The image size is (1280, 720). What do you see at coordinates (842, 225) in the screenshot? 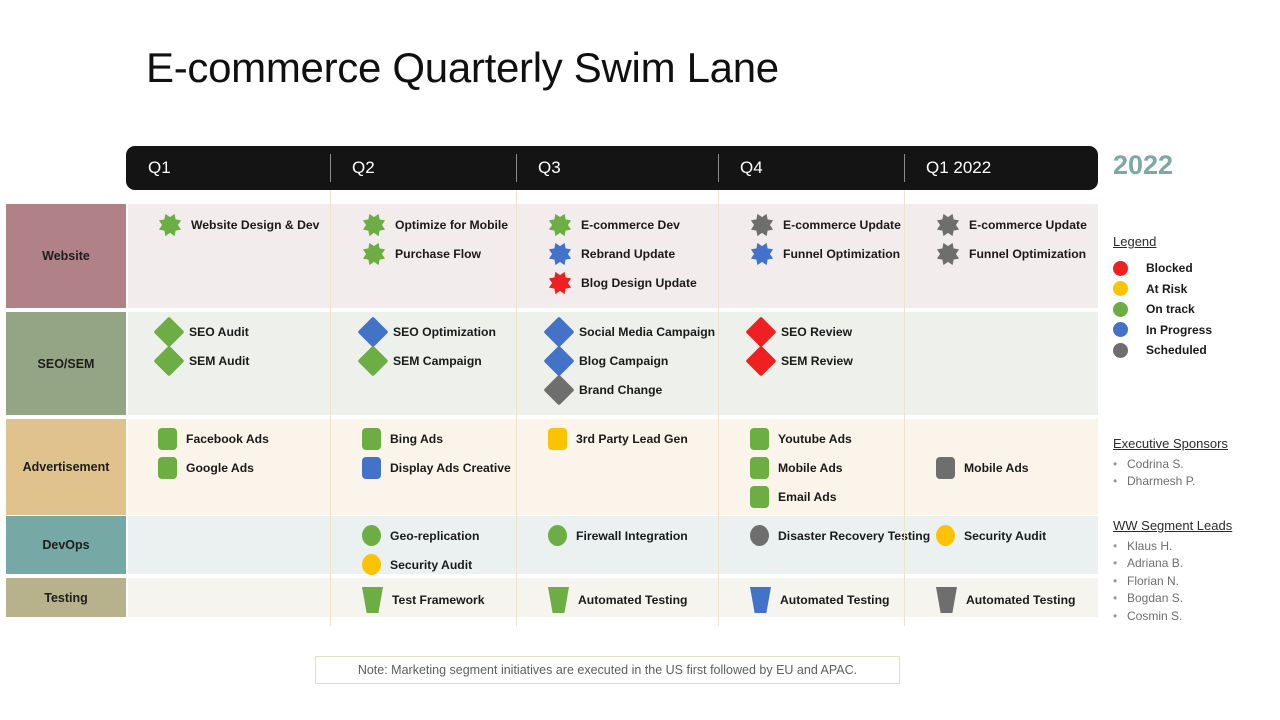
I see `task-label: E-commerce Update` at bounding box center [842, 225].